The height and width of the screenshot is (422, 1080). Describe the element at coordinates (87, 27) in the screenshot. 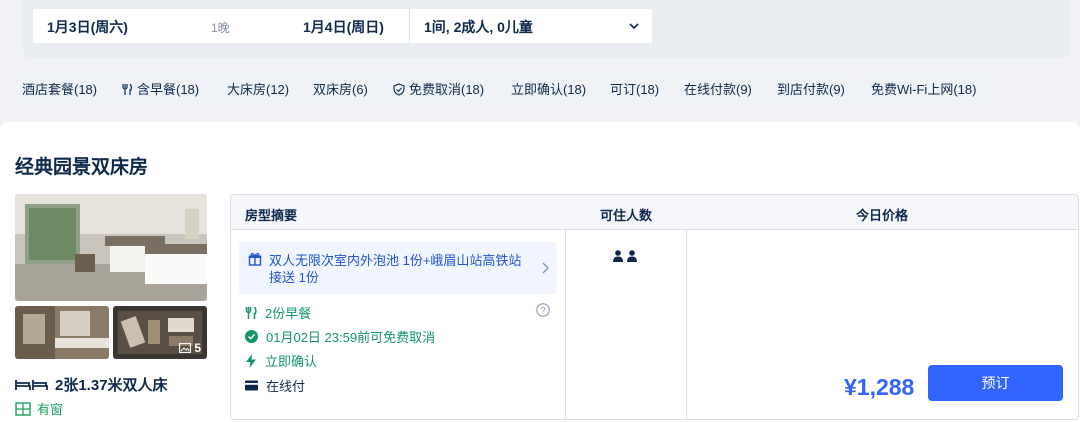

I see `checkin-date: 1月3日(周六)` at that location.